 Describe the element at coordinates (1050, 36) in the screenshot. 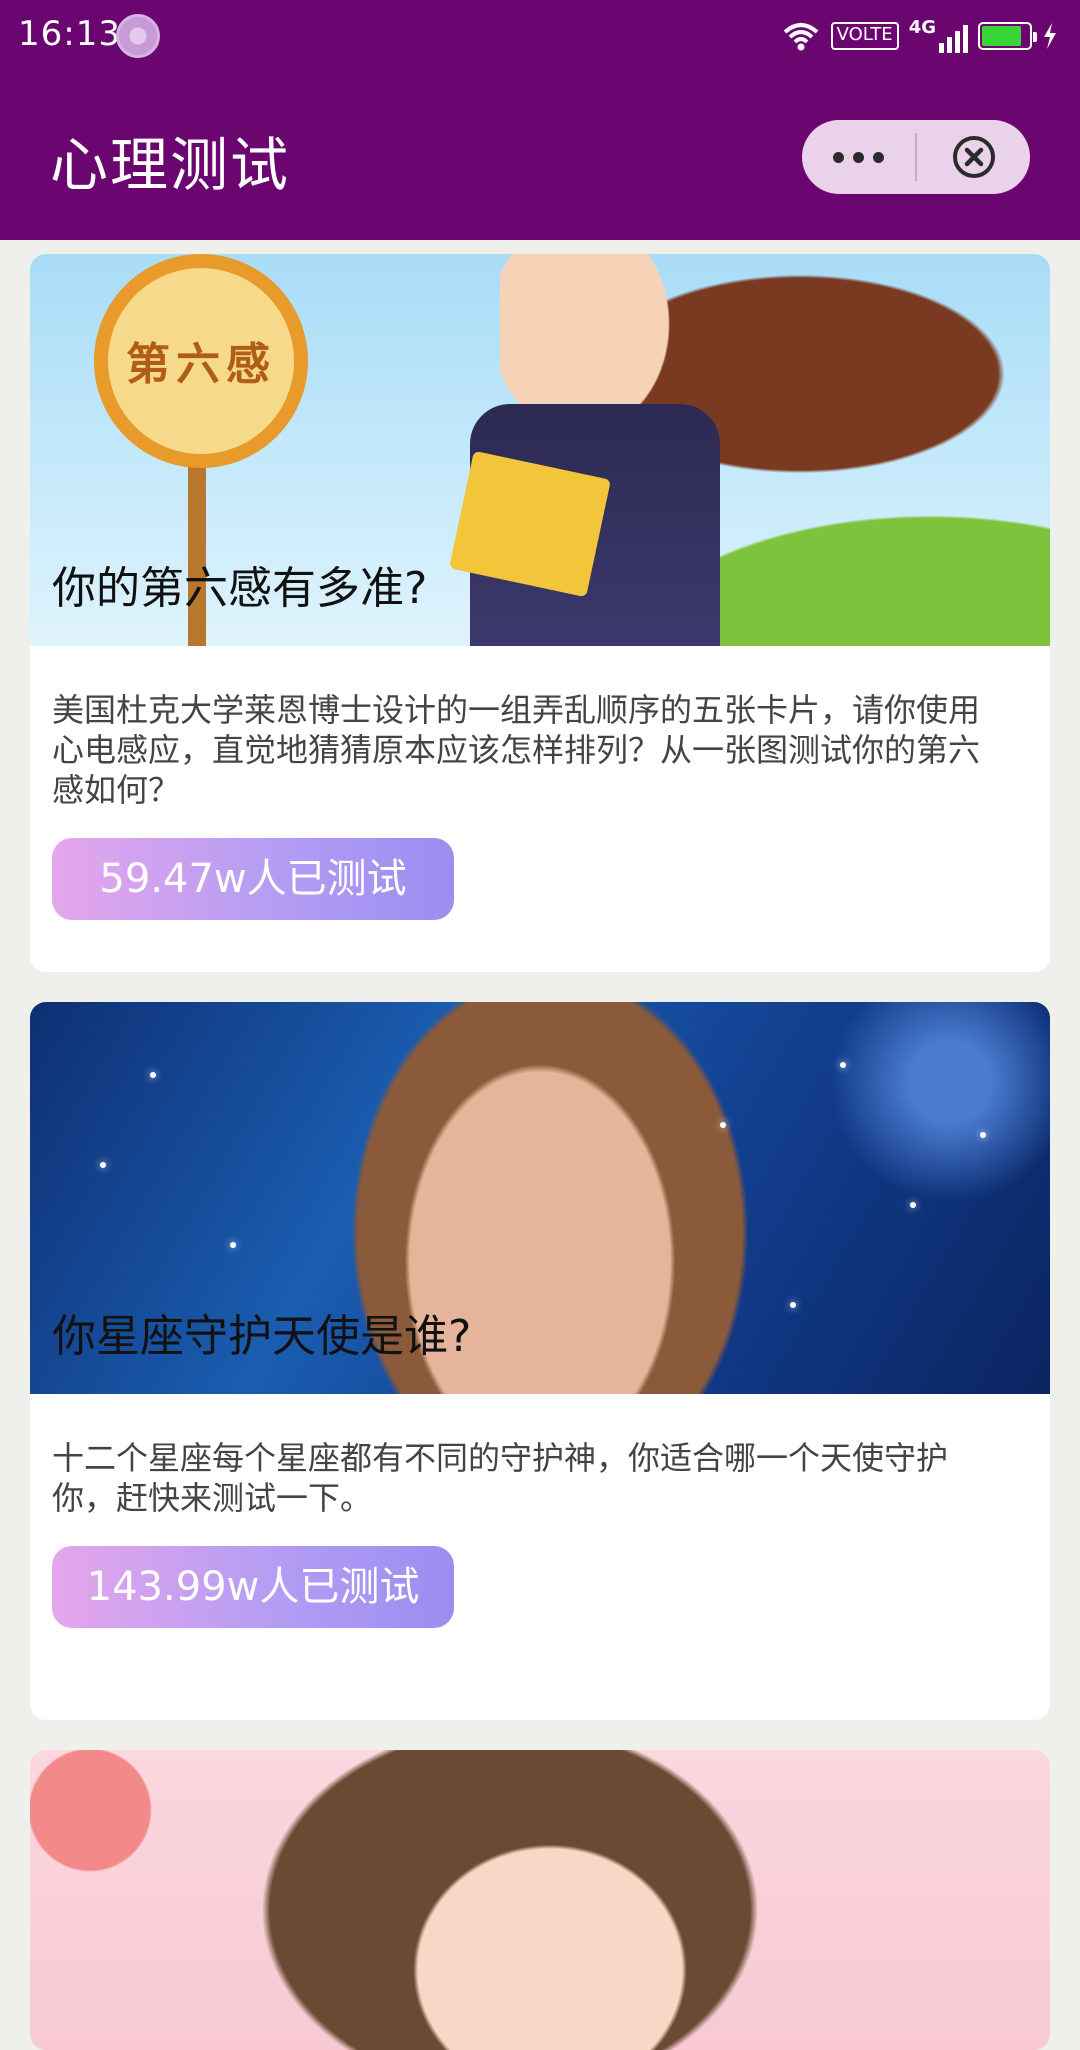

I see `charging-icon` at that location.